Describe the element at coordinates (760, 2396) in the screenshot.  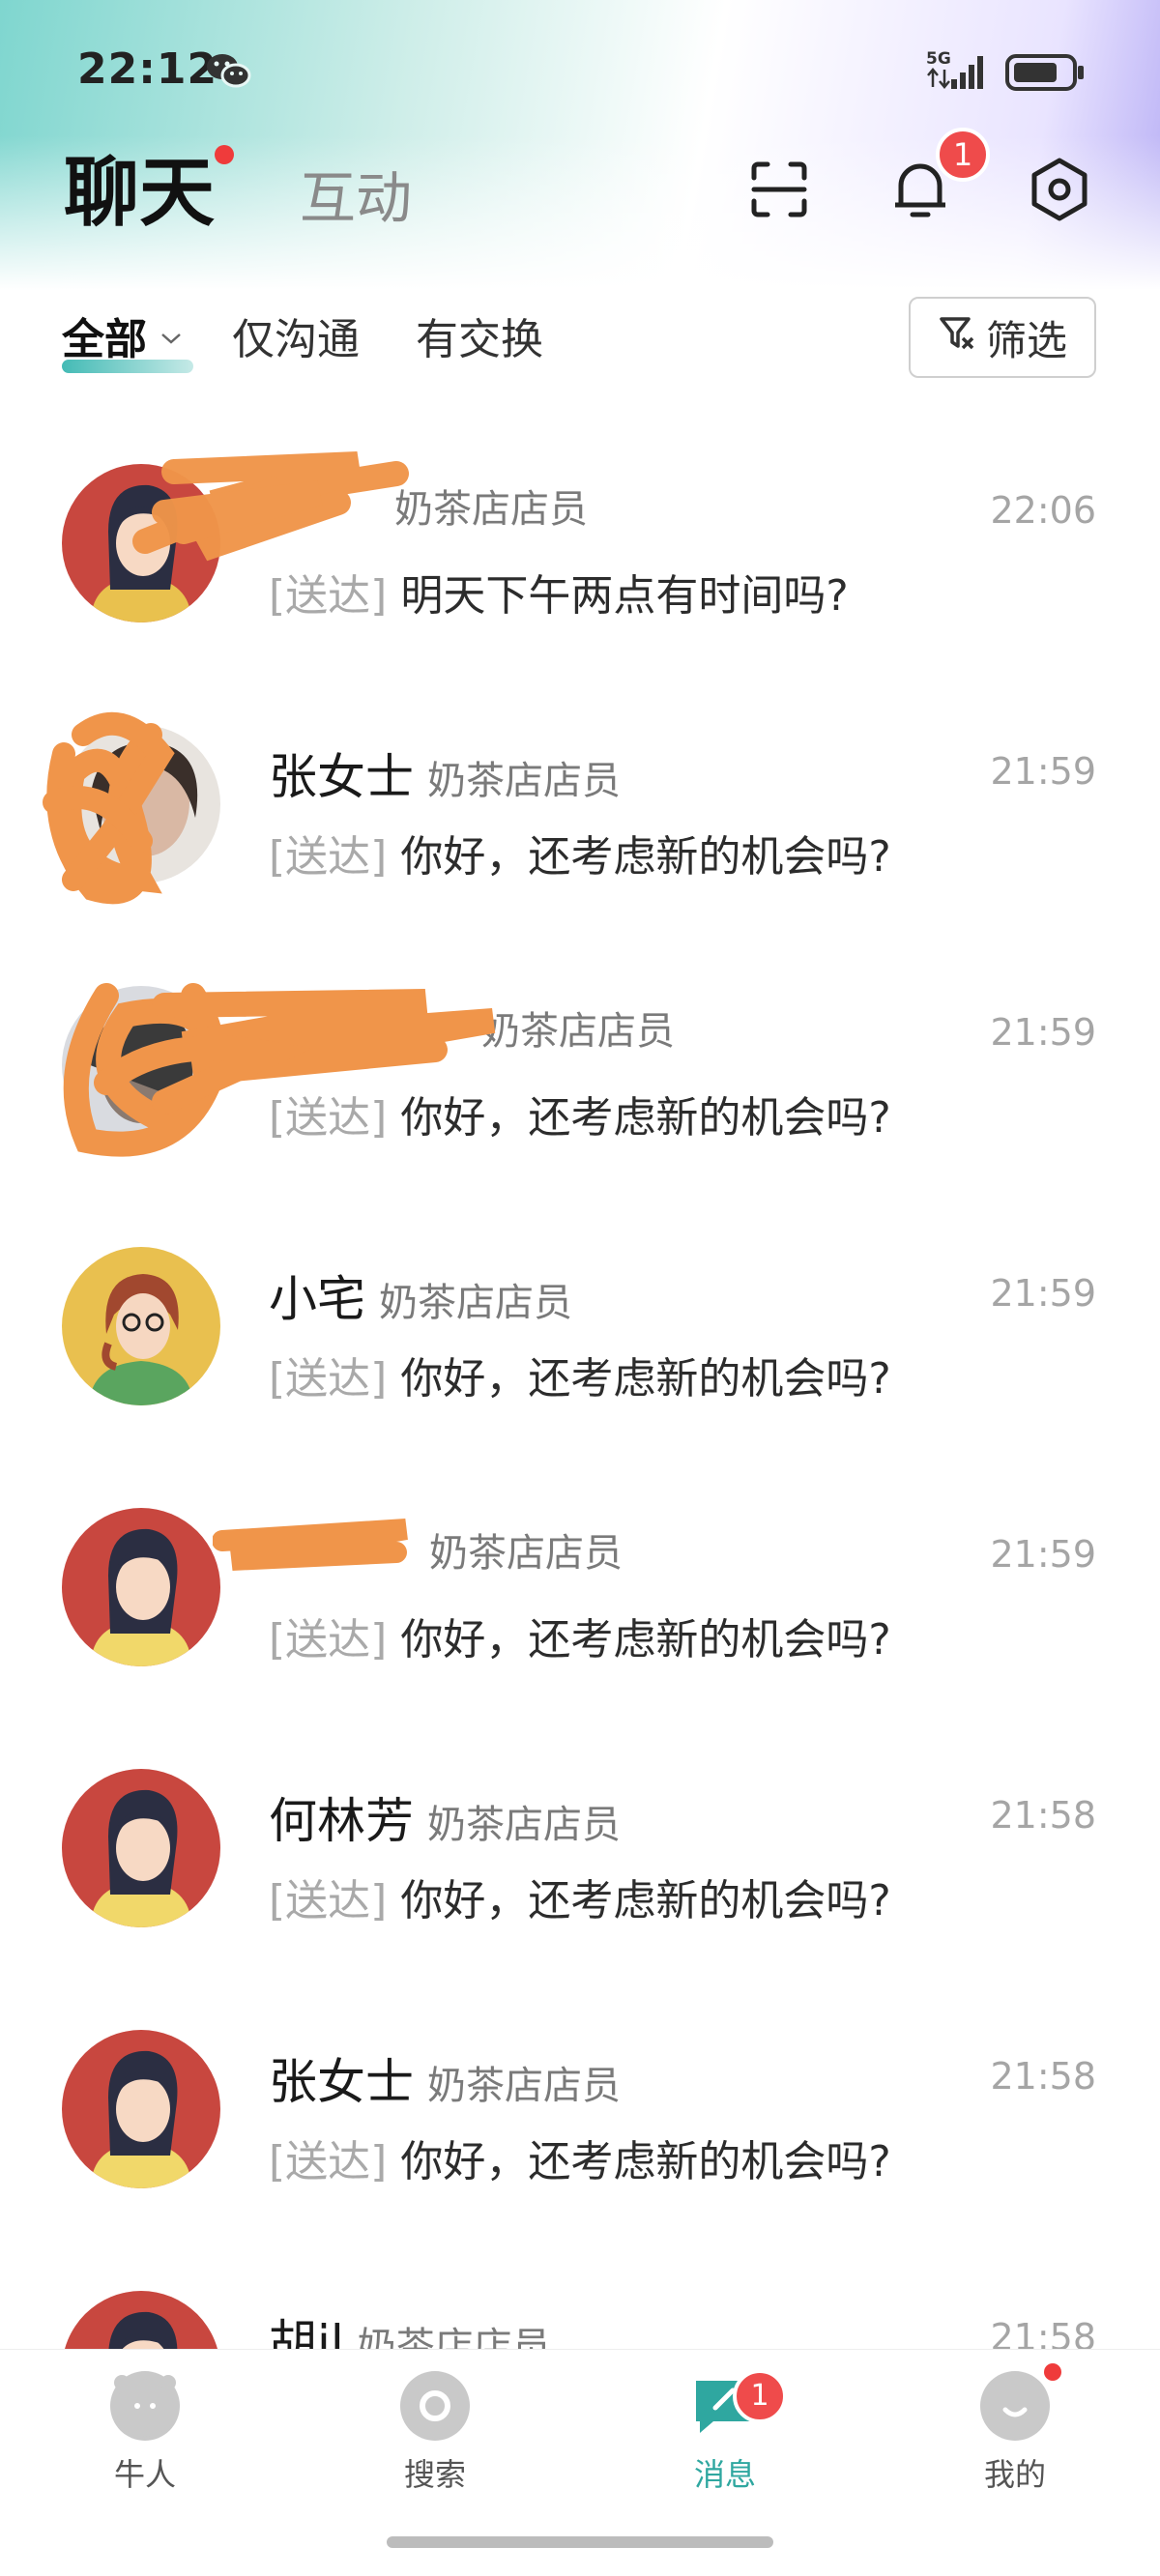
I see `message-badge: 1` at that location.